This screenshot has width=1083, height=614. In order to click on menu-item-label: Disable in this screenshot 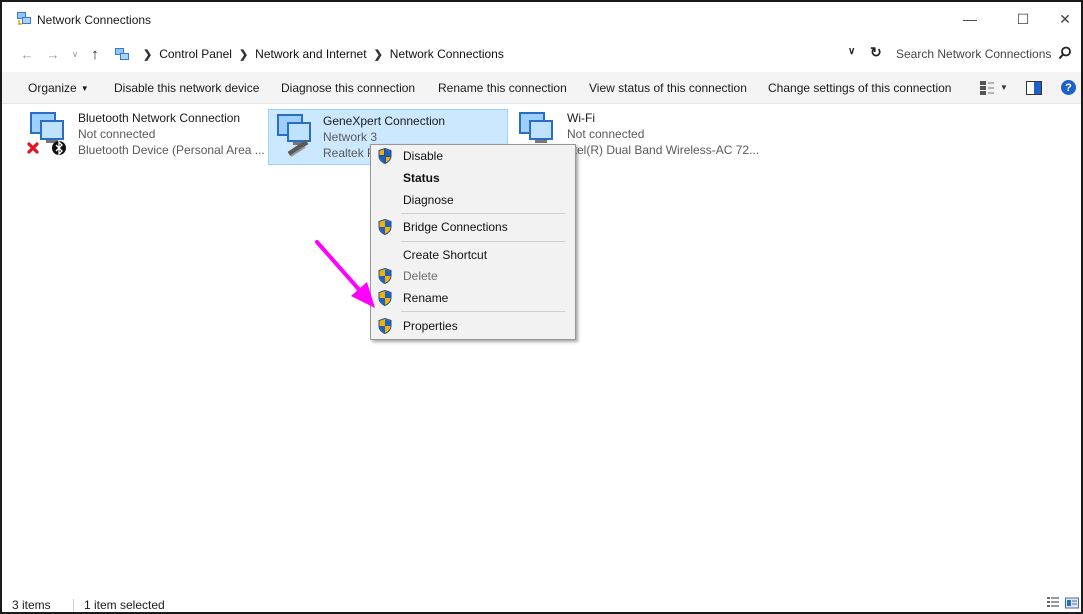, I will do `click(423, 156)`.